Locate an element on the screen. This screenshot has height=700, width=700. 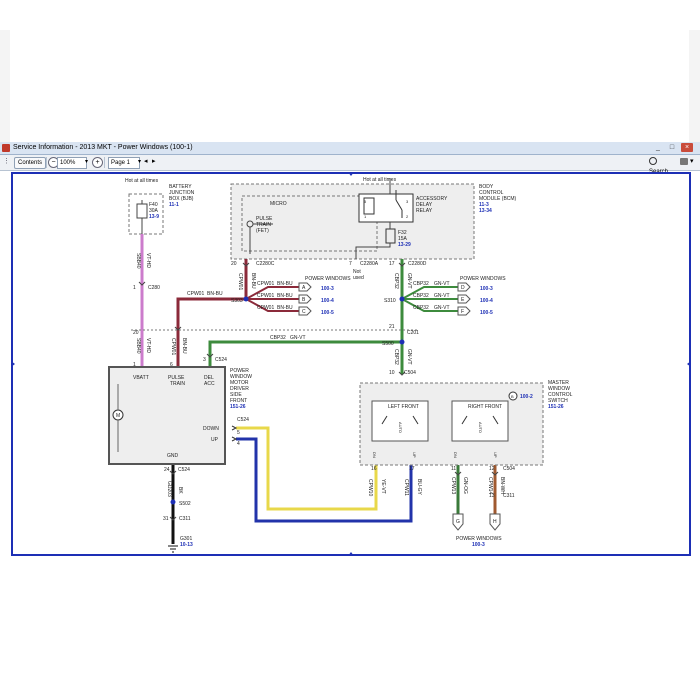
wire-label-bnwh: BN-WH is located at coordinates (502, 485).